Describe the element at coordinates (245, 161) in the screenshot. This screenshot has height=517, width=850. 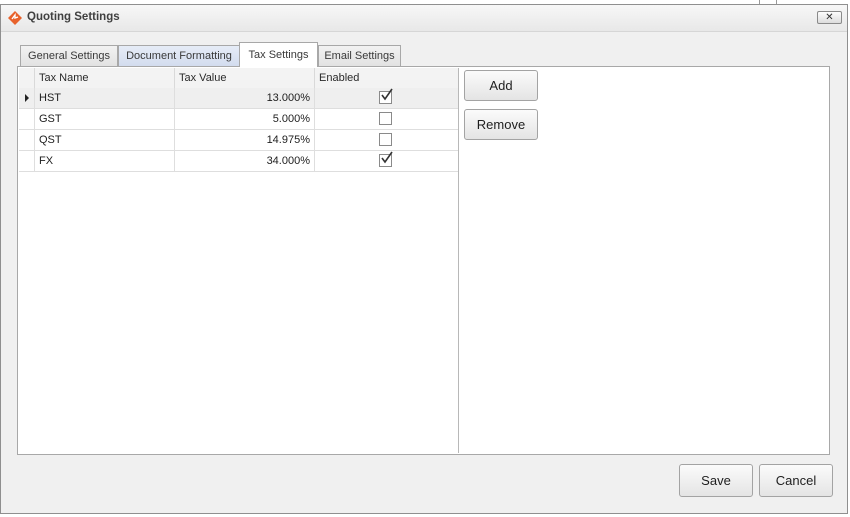
I see `tax-value-cell: 34.000%` at that location.